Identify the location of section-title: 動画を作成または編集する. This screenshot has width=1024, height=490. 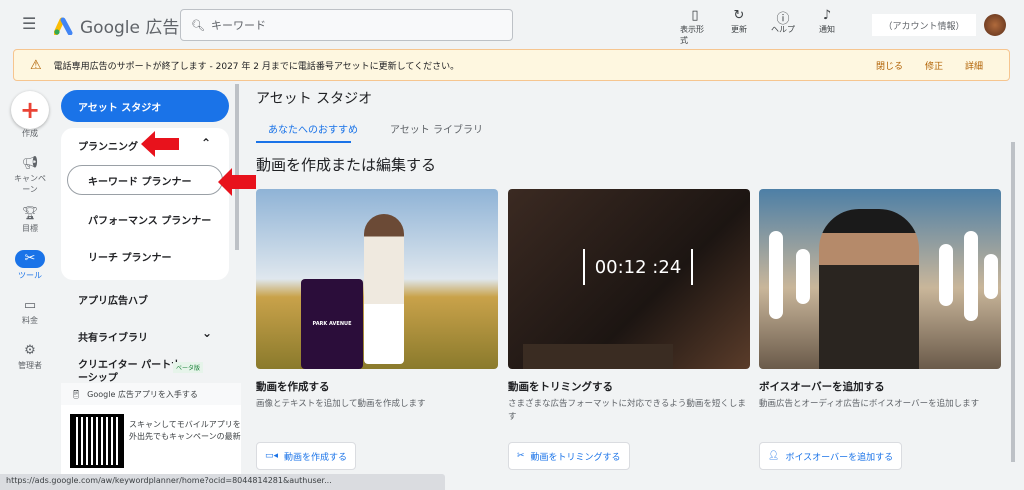
(346, 165).